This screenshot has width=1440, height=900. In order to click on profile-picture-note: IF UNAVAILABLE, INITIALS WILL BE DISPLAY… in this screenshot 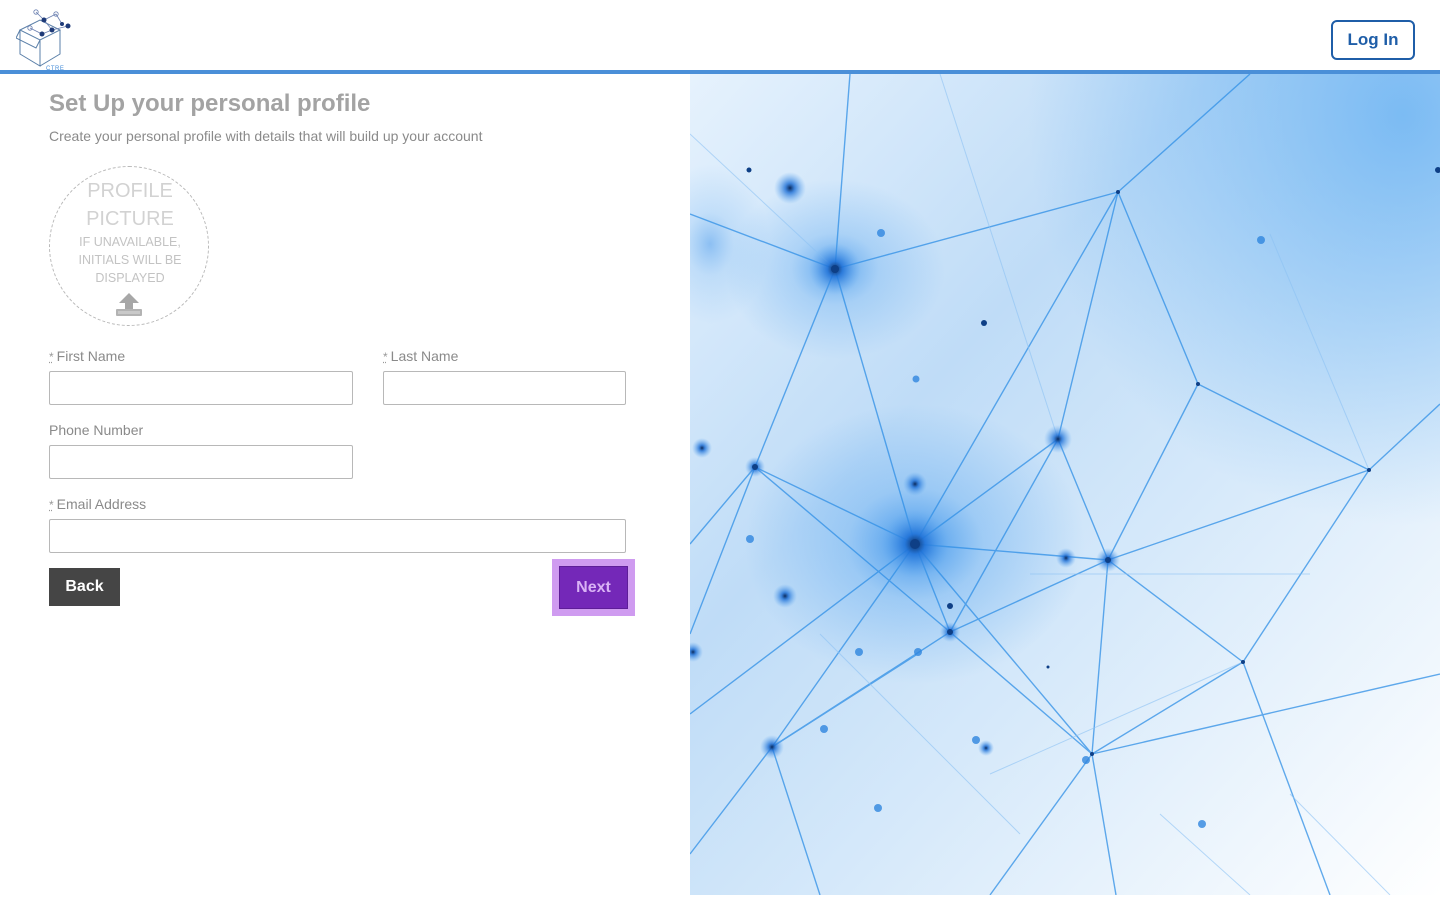, I will do `click(130, 260)`.